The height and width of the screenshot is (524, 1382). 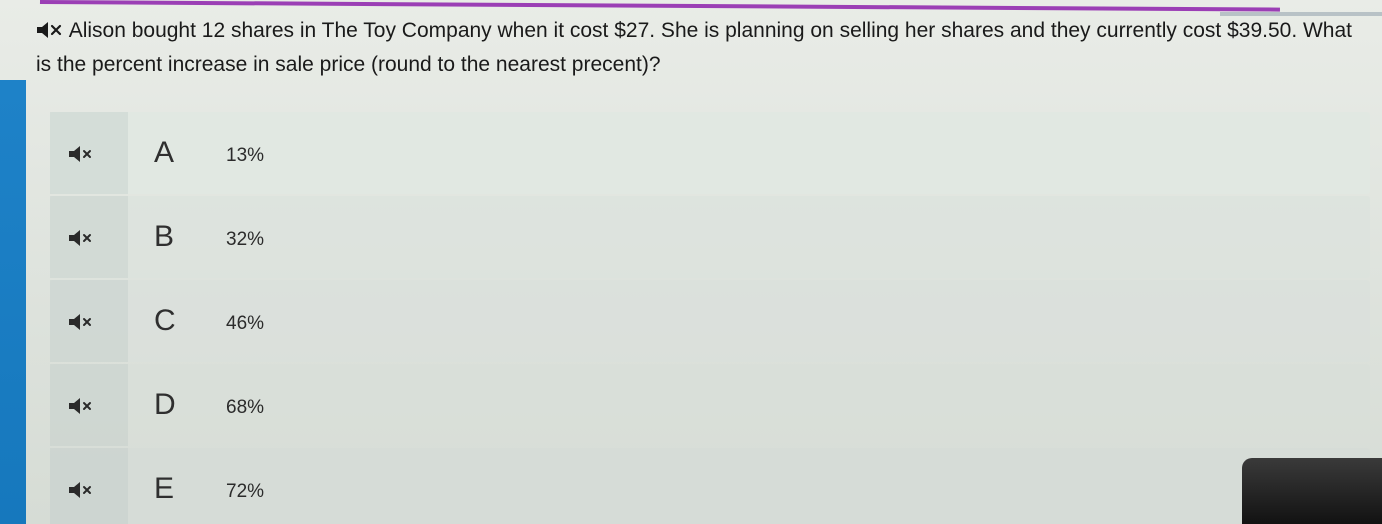 I want to click on option-d: D 68%, so click(x=710, y=405).